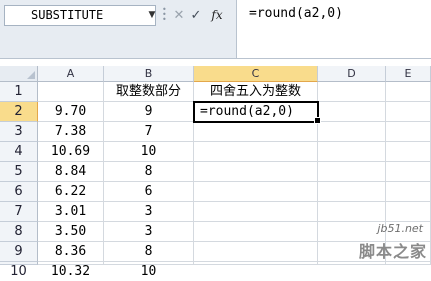 The image size is (431, 281). What do you see at coordinates (19, 192) in the screenshot?
I see `row-header: 6` at bounding box center [19, 192].